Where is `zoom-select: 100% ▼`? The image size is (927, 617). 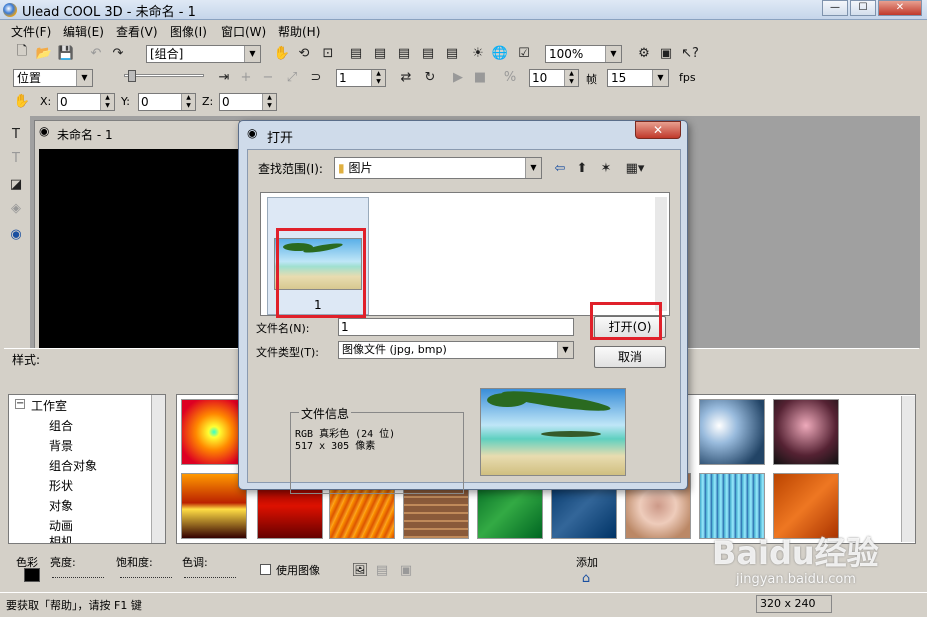
zoom-select: 100% ▼ is located at coordinates (583, 54).